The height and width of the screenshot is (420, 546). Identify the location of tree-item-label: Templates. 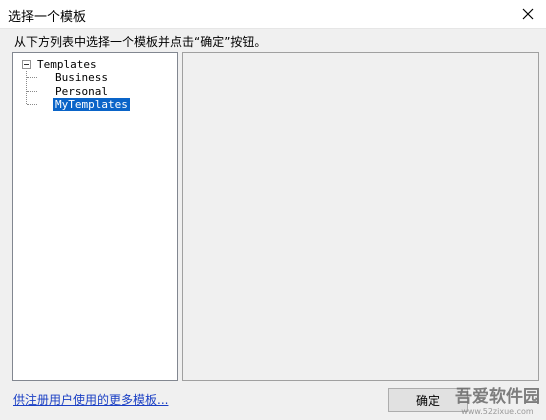
(67, 64).